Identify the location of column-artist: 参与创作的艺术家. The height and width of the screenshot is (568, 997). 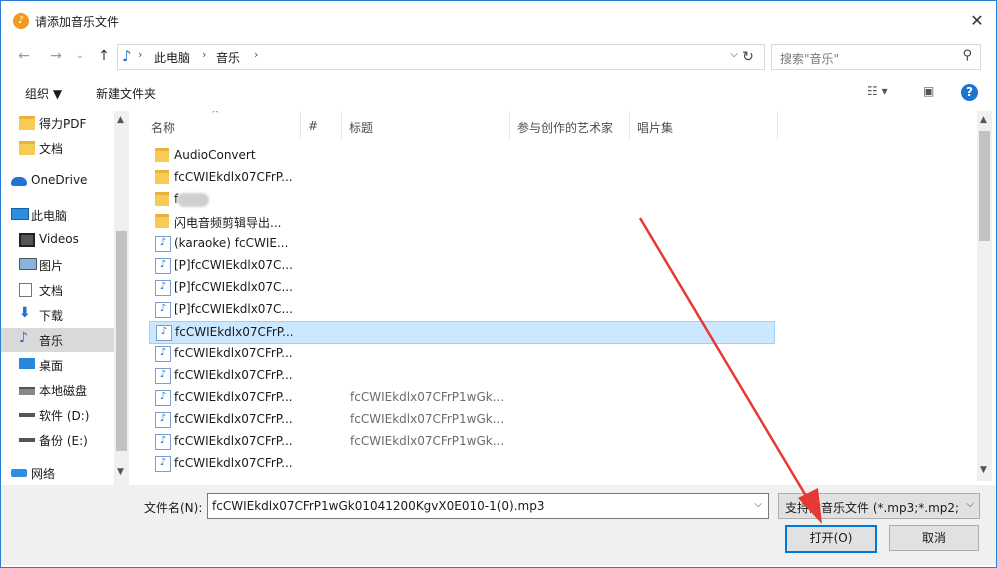
(565, 127).